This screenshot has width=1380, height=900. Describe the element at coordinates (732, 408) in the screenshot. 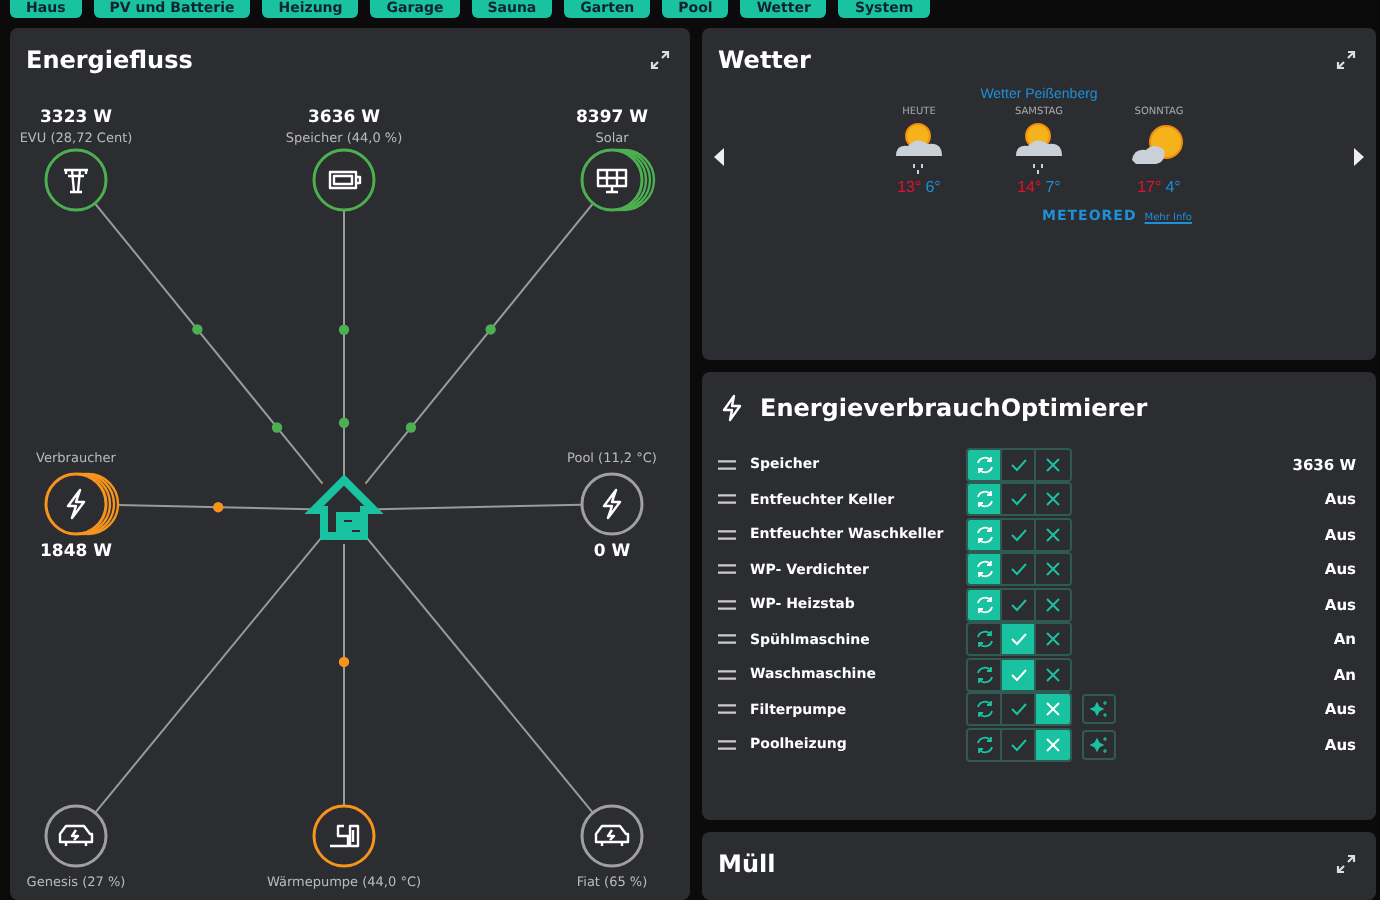

I see `bolt-icon` at that location.